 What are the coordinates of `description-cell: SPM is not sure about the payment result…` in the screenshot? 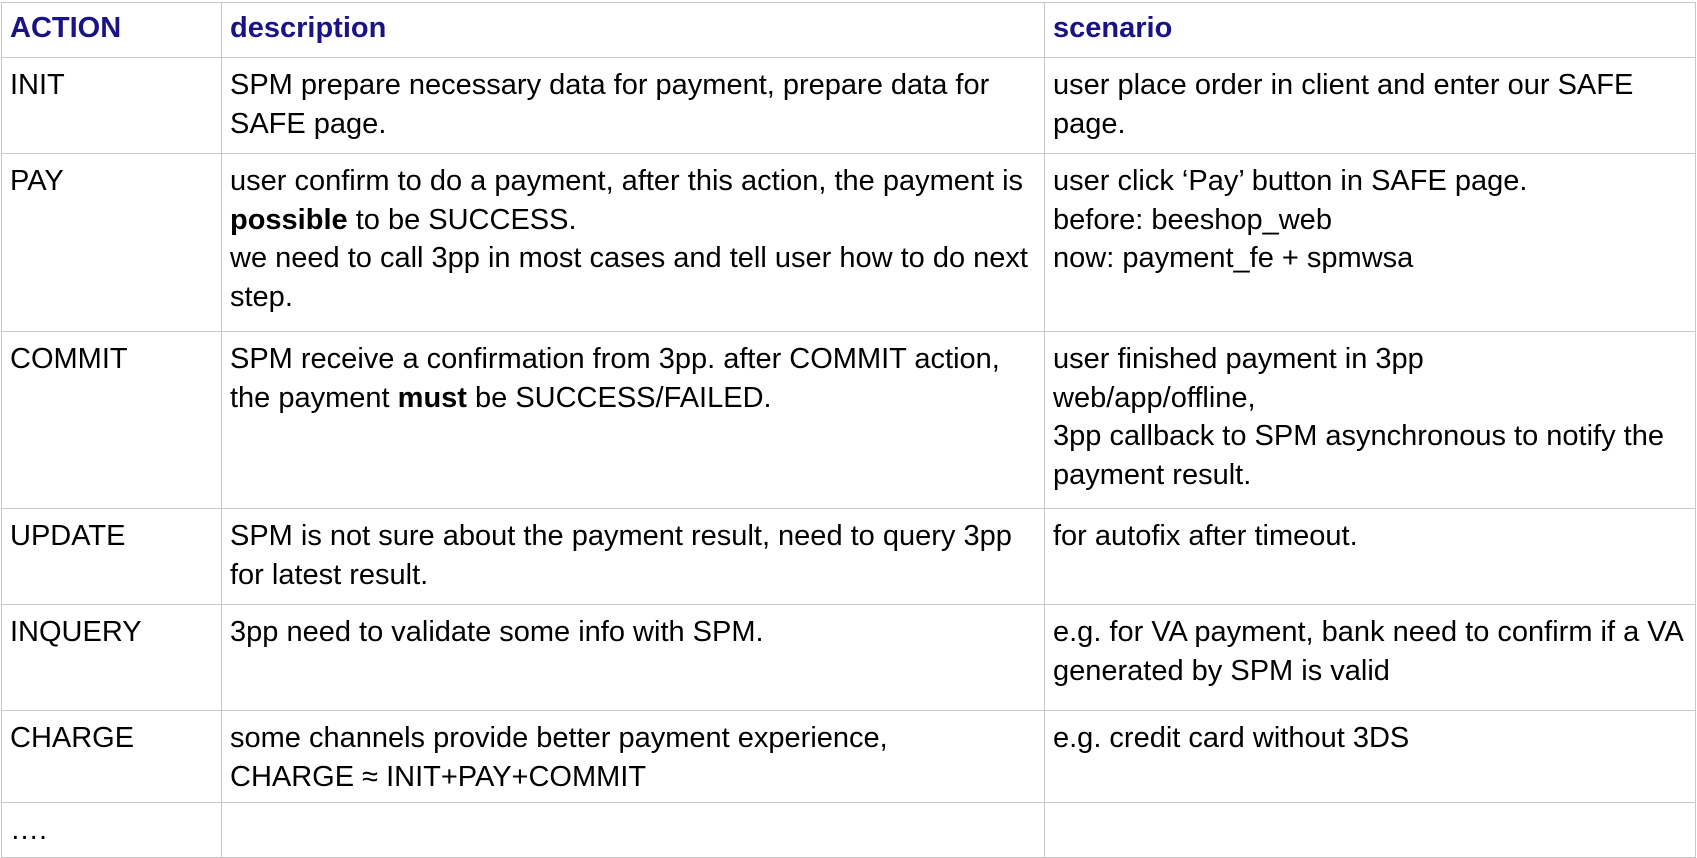 It's located at (633, 556).